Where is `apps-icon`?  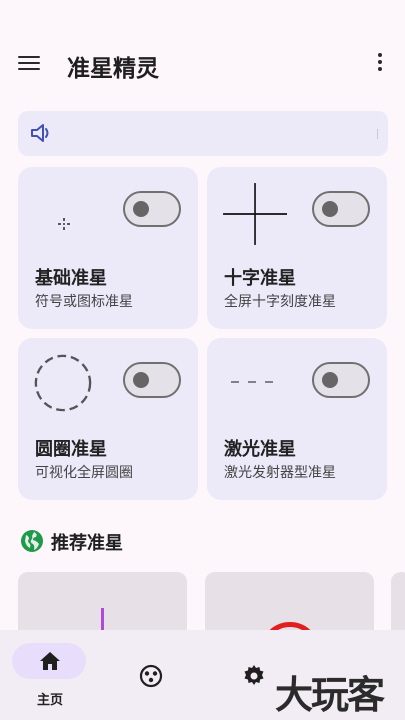 apps-icon is located at coordinates (151, 676).